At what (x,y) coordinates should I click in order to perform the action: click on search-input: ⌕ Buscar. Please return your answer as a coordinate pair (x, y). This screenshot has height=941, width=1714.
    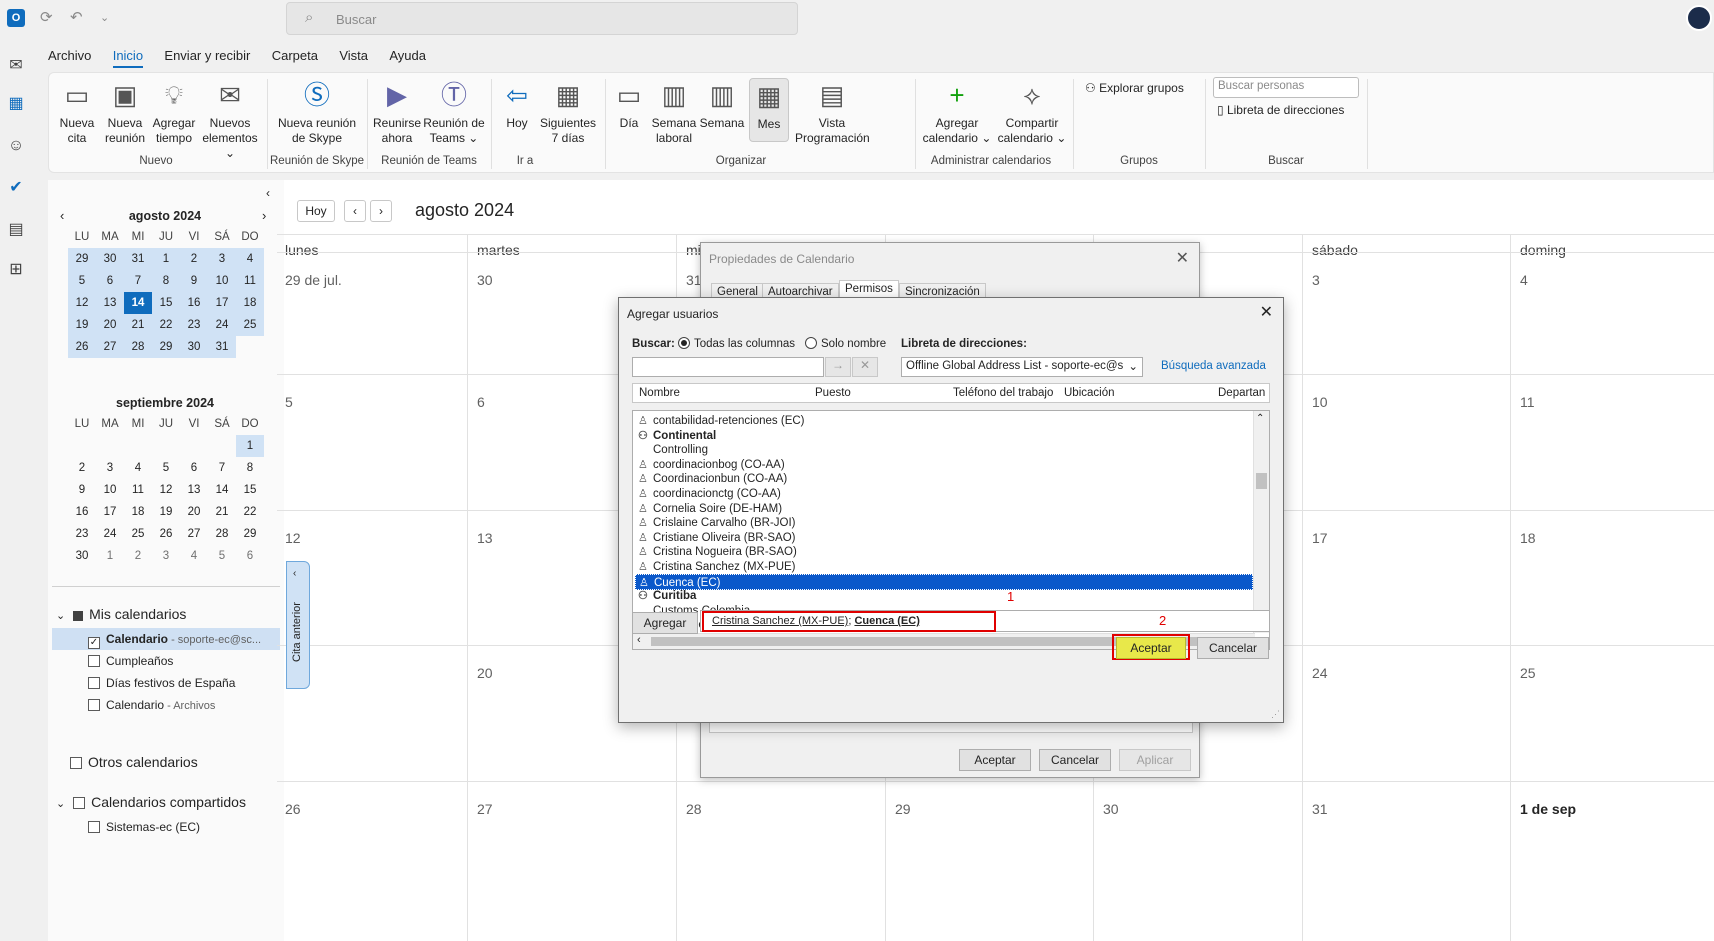
    Looking at the image, I should click on (542, 18).